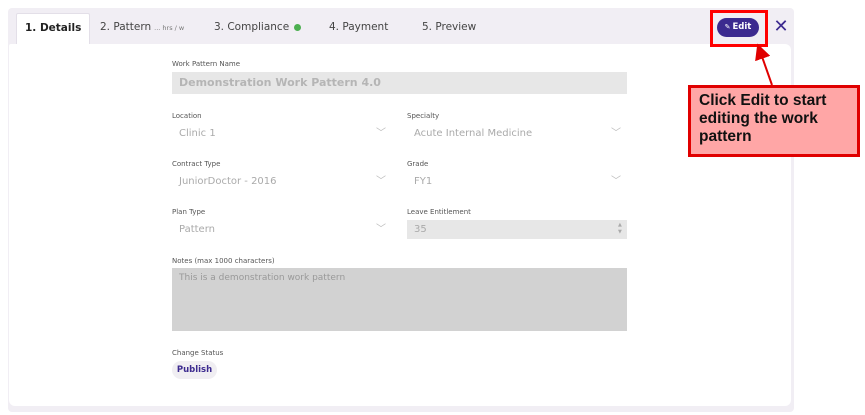 This screenshot has height=415, width=865. What do you see at coordinates (764, 64) in the screenshot?
I see `annotation-arrow` at bounding box center [764, 64].